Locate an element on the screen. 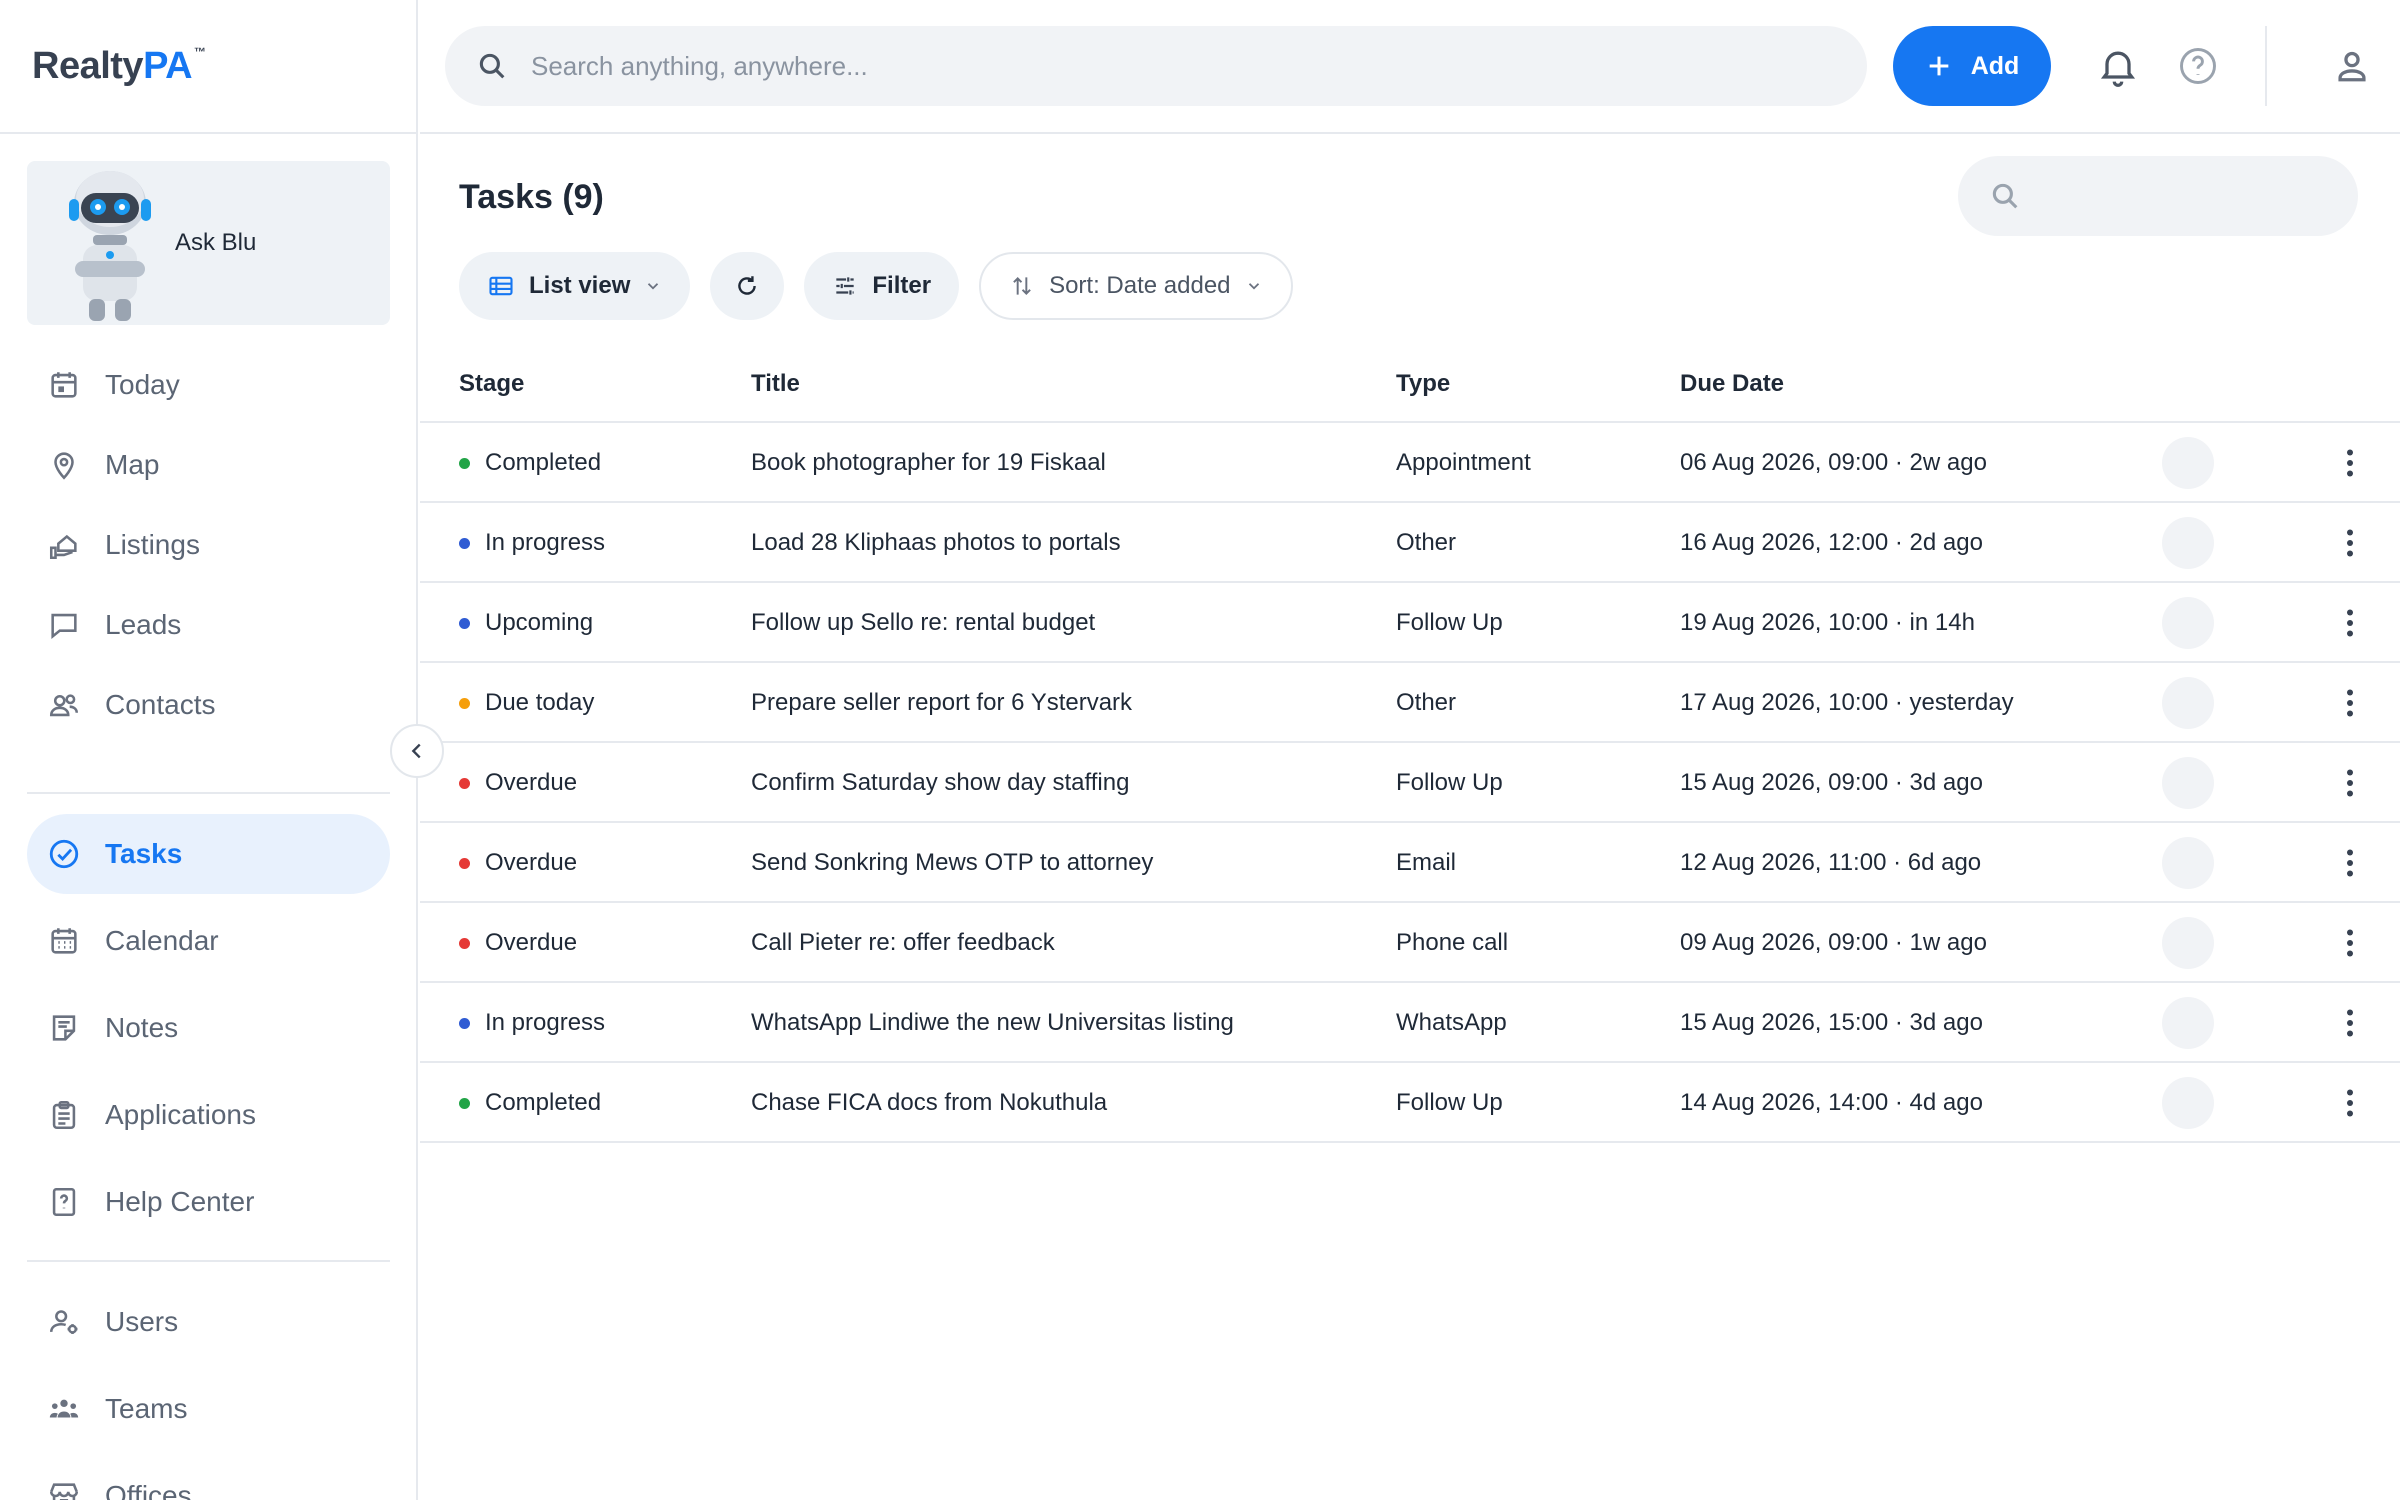 The width and height of the screenshot is (2400, 1500). refresh-button is located at coordinates (747, 286).